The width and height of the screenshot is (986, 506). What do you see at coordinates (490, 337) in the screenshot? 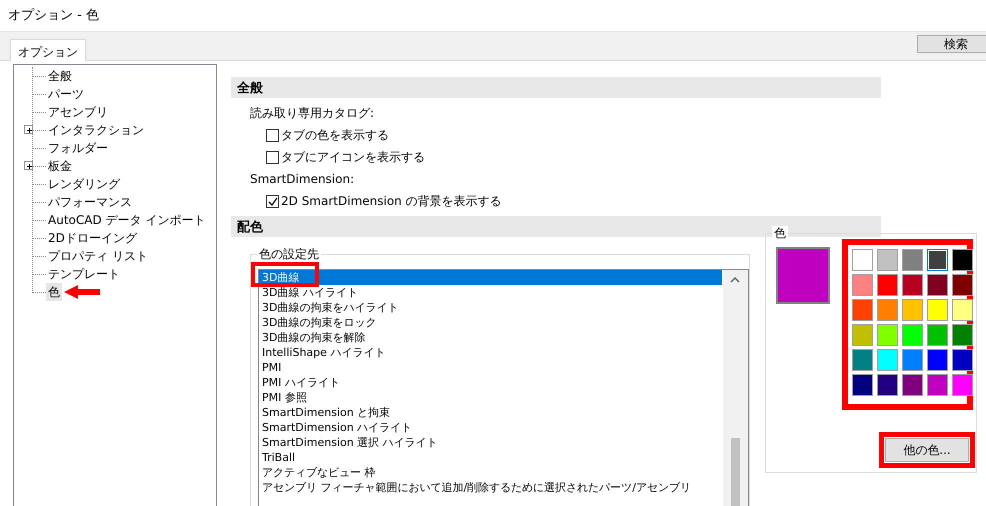
I see `list-item: 3D曲線の拘束を解除` at bounding box center [490, 337].